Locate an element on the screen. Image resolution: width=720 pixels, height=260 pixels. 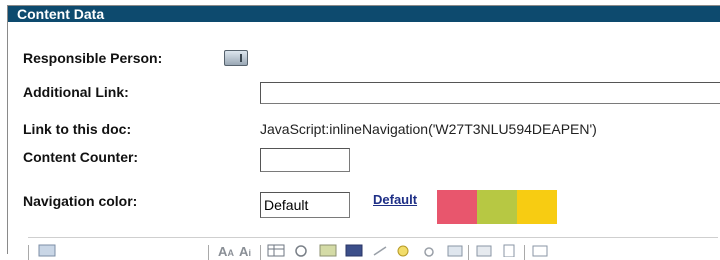
toolbar-divider is located at coordinates (373, 237).